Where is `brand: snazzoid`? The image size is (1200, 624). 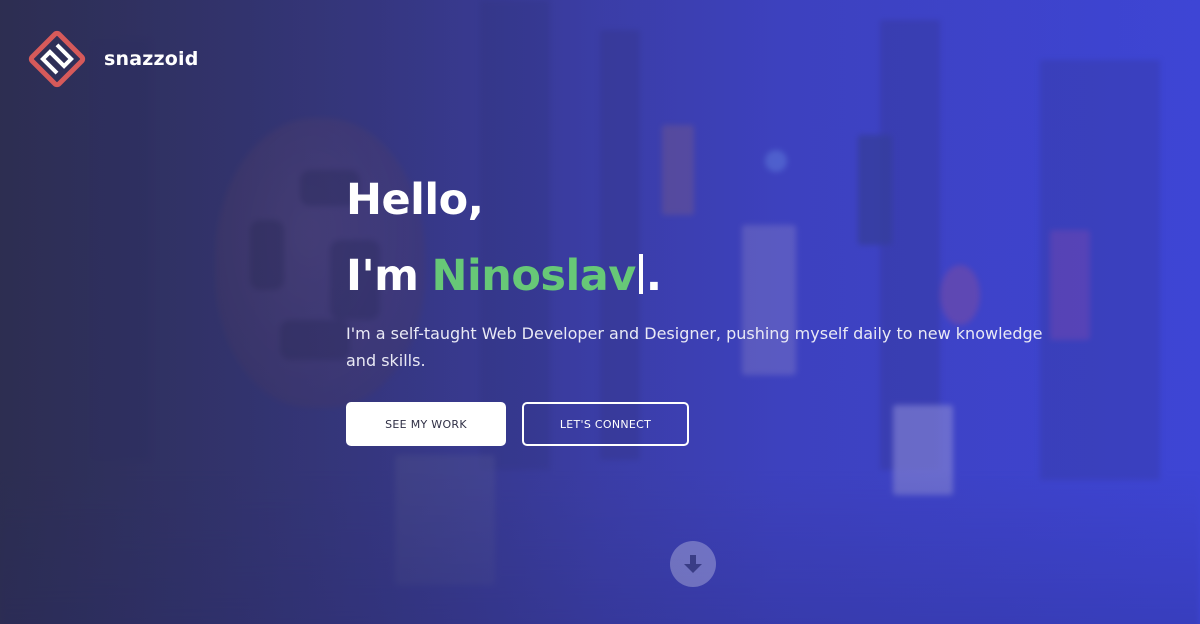 brand: snazzoid is located at coordinates (113, 59).